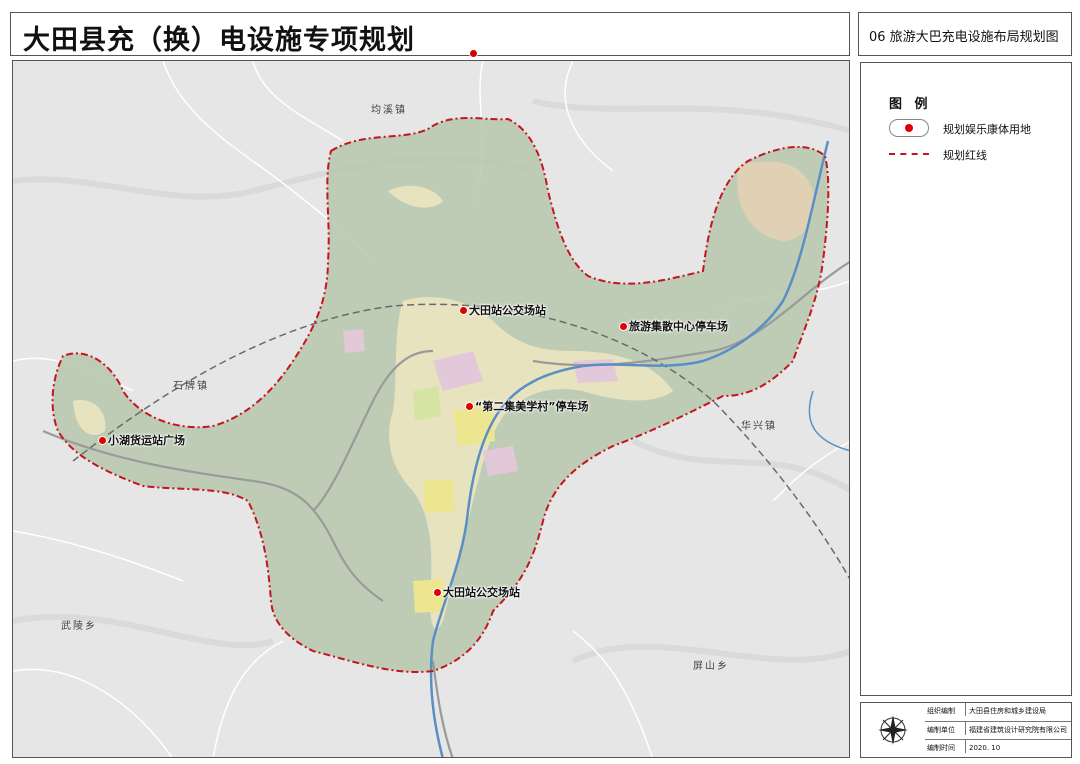  What do you see at coordinates (711, 666) in the screenshot?
I see `town-label-pingshan: 屏山乡` at bounding box center [711, 666].